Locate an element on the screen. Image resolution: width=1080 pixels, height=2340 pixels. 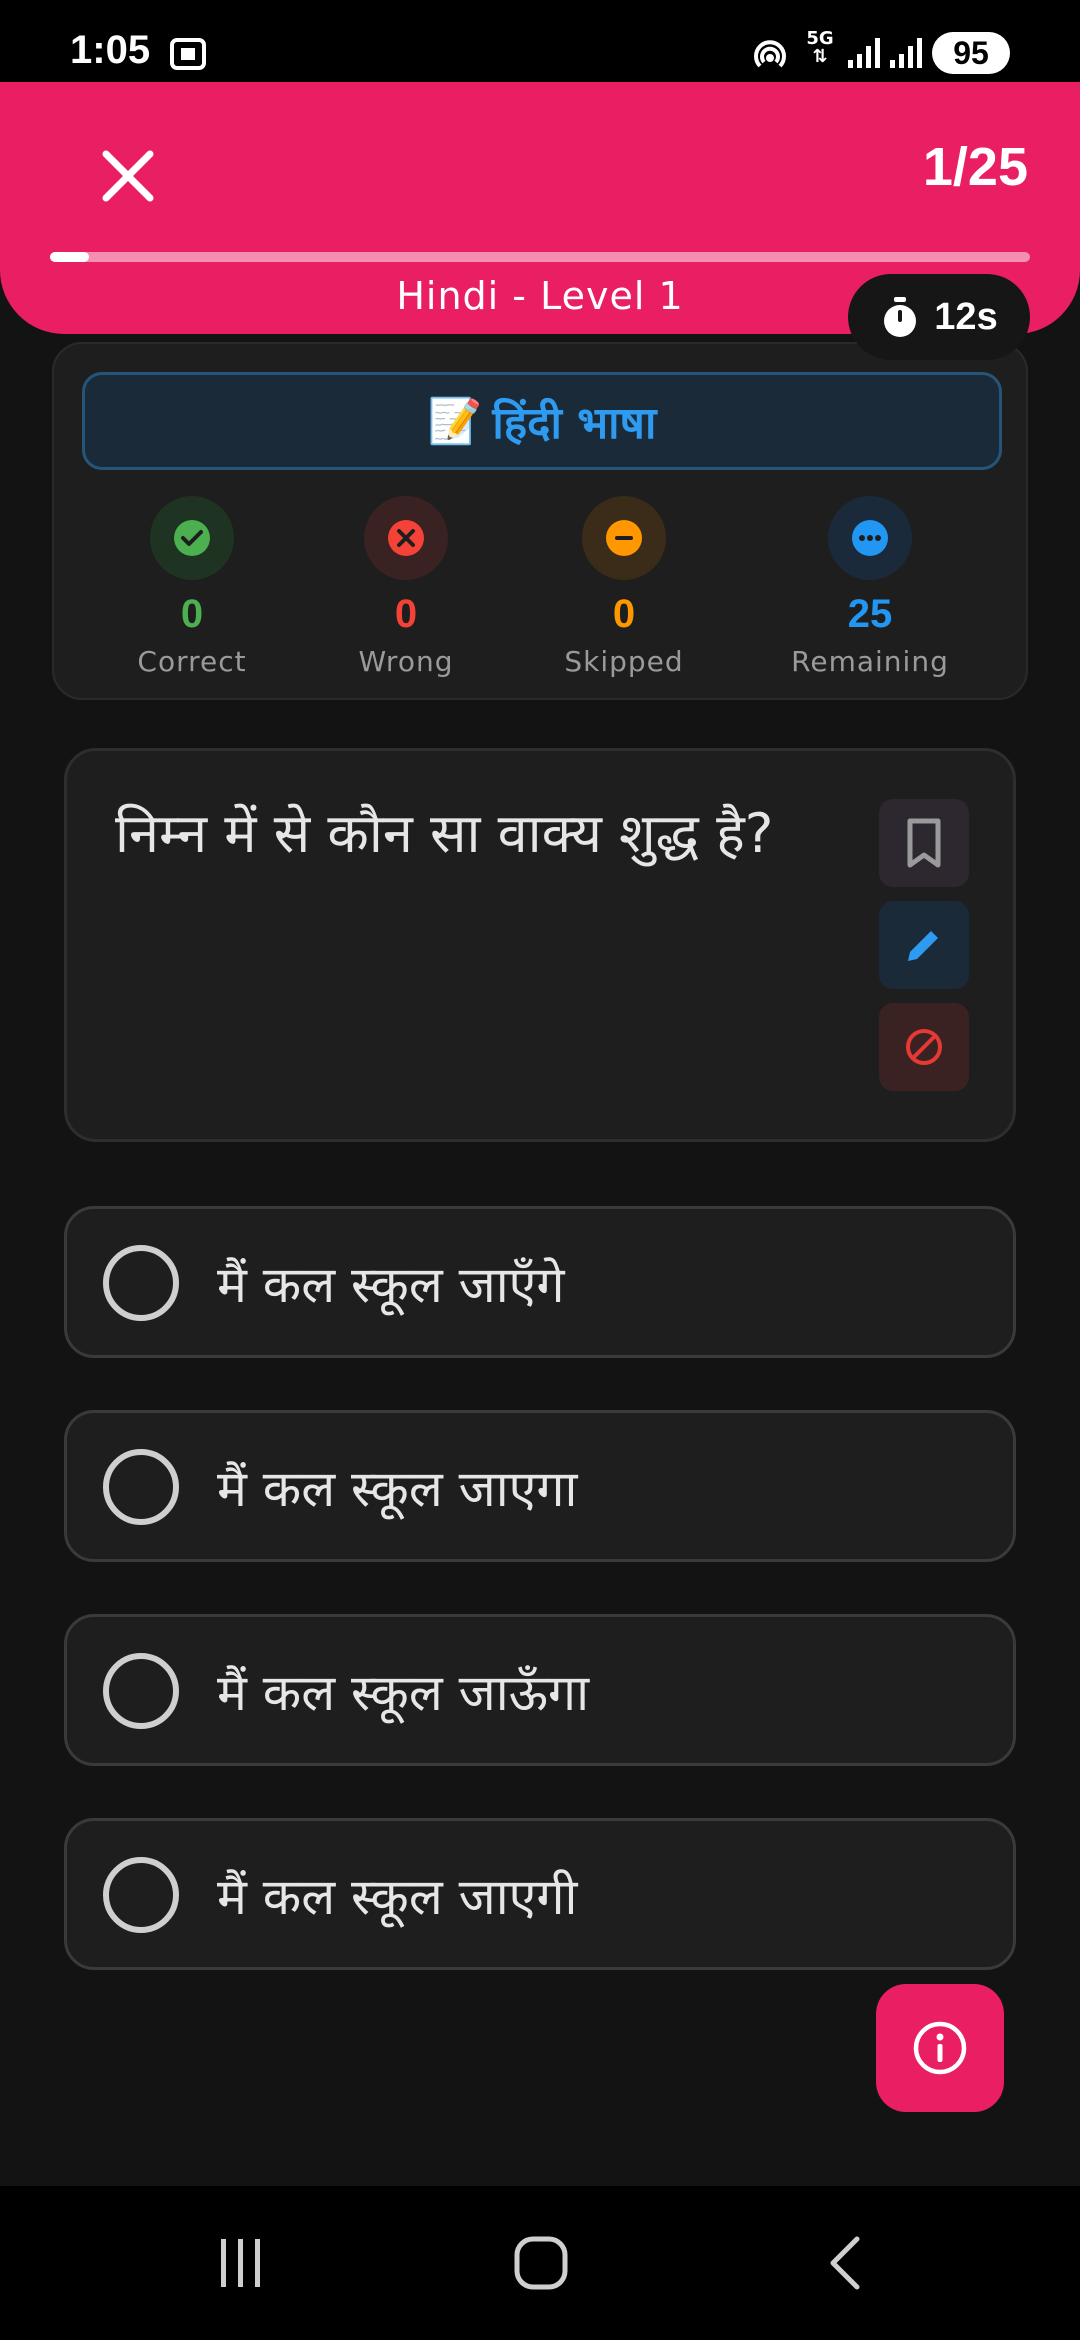
subject-label: हिंदी भाषा is located at coordinates (574, 423).